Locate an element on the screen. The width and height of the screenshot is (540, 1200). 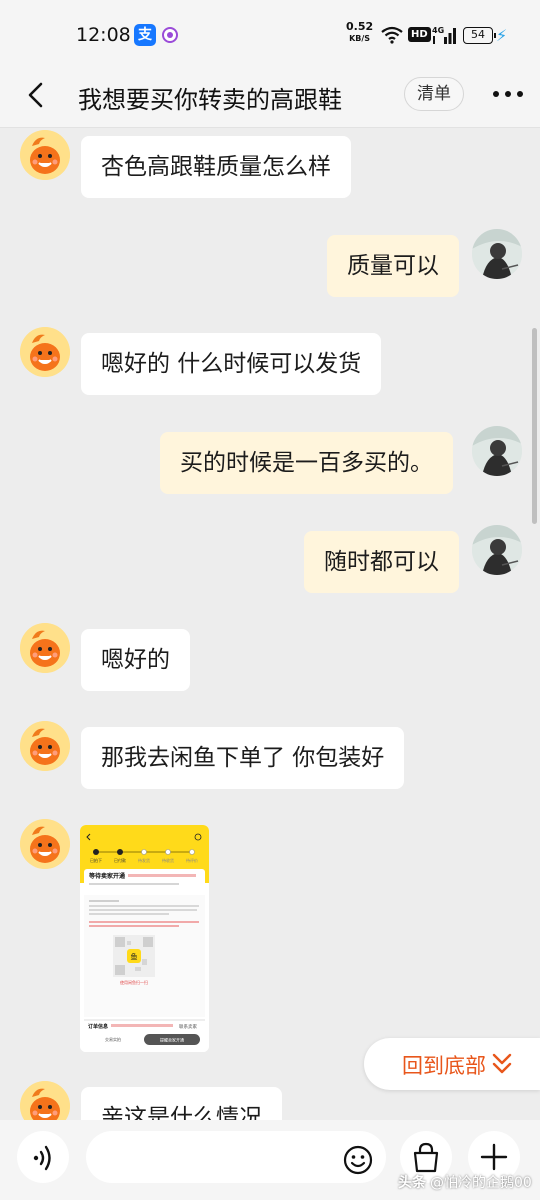
svg-text: 等待卖家开通 is located at coordinates (106, 876).